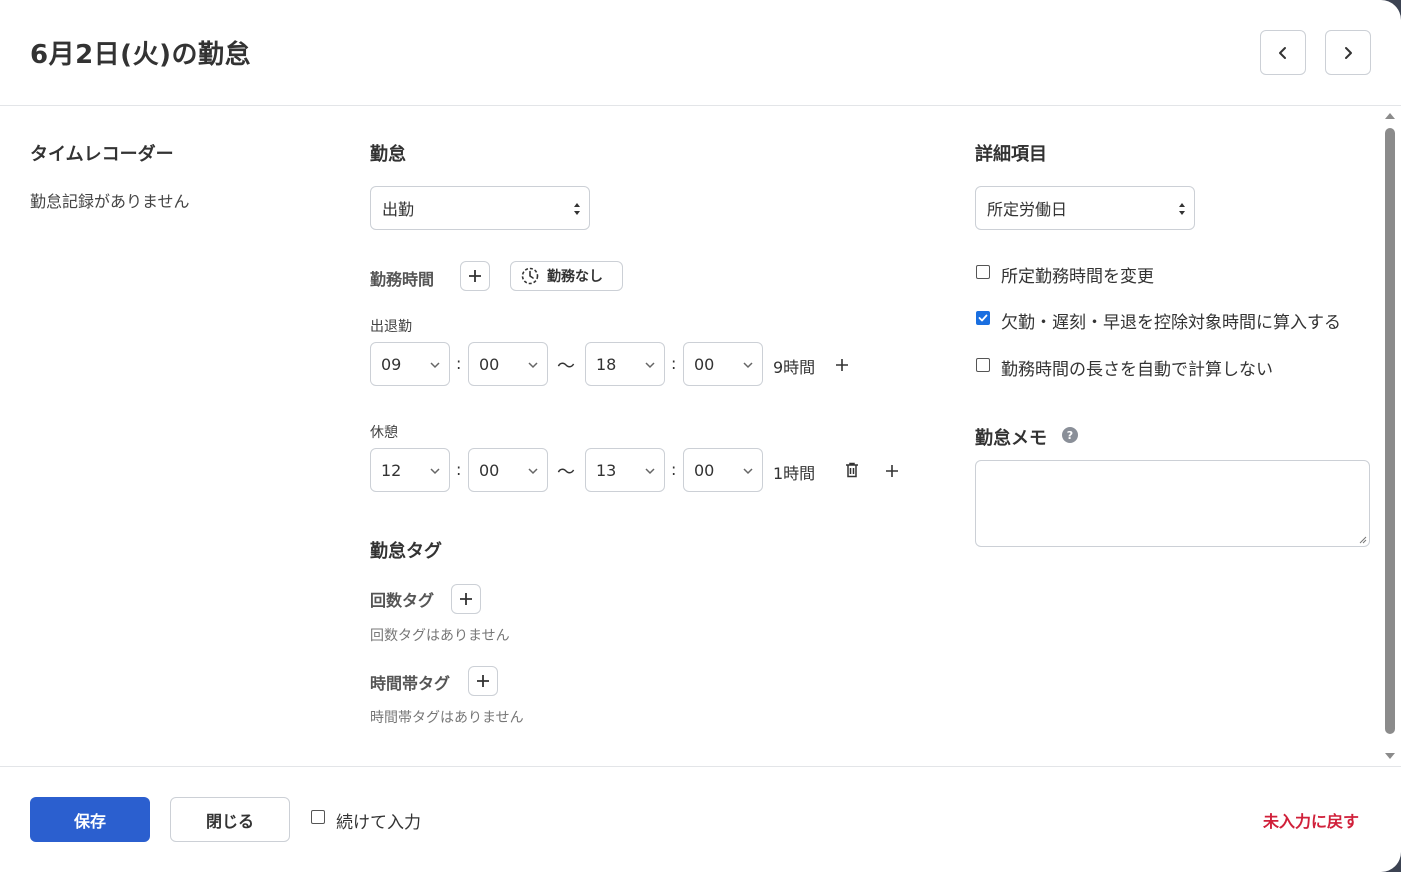  Describe the element at coordinates (410, 364) in the screenshot. I see `shift-start-hour-select: 09` at that location.